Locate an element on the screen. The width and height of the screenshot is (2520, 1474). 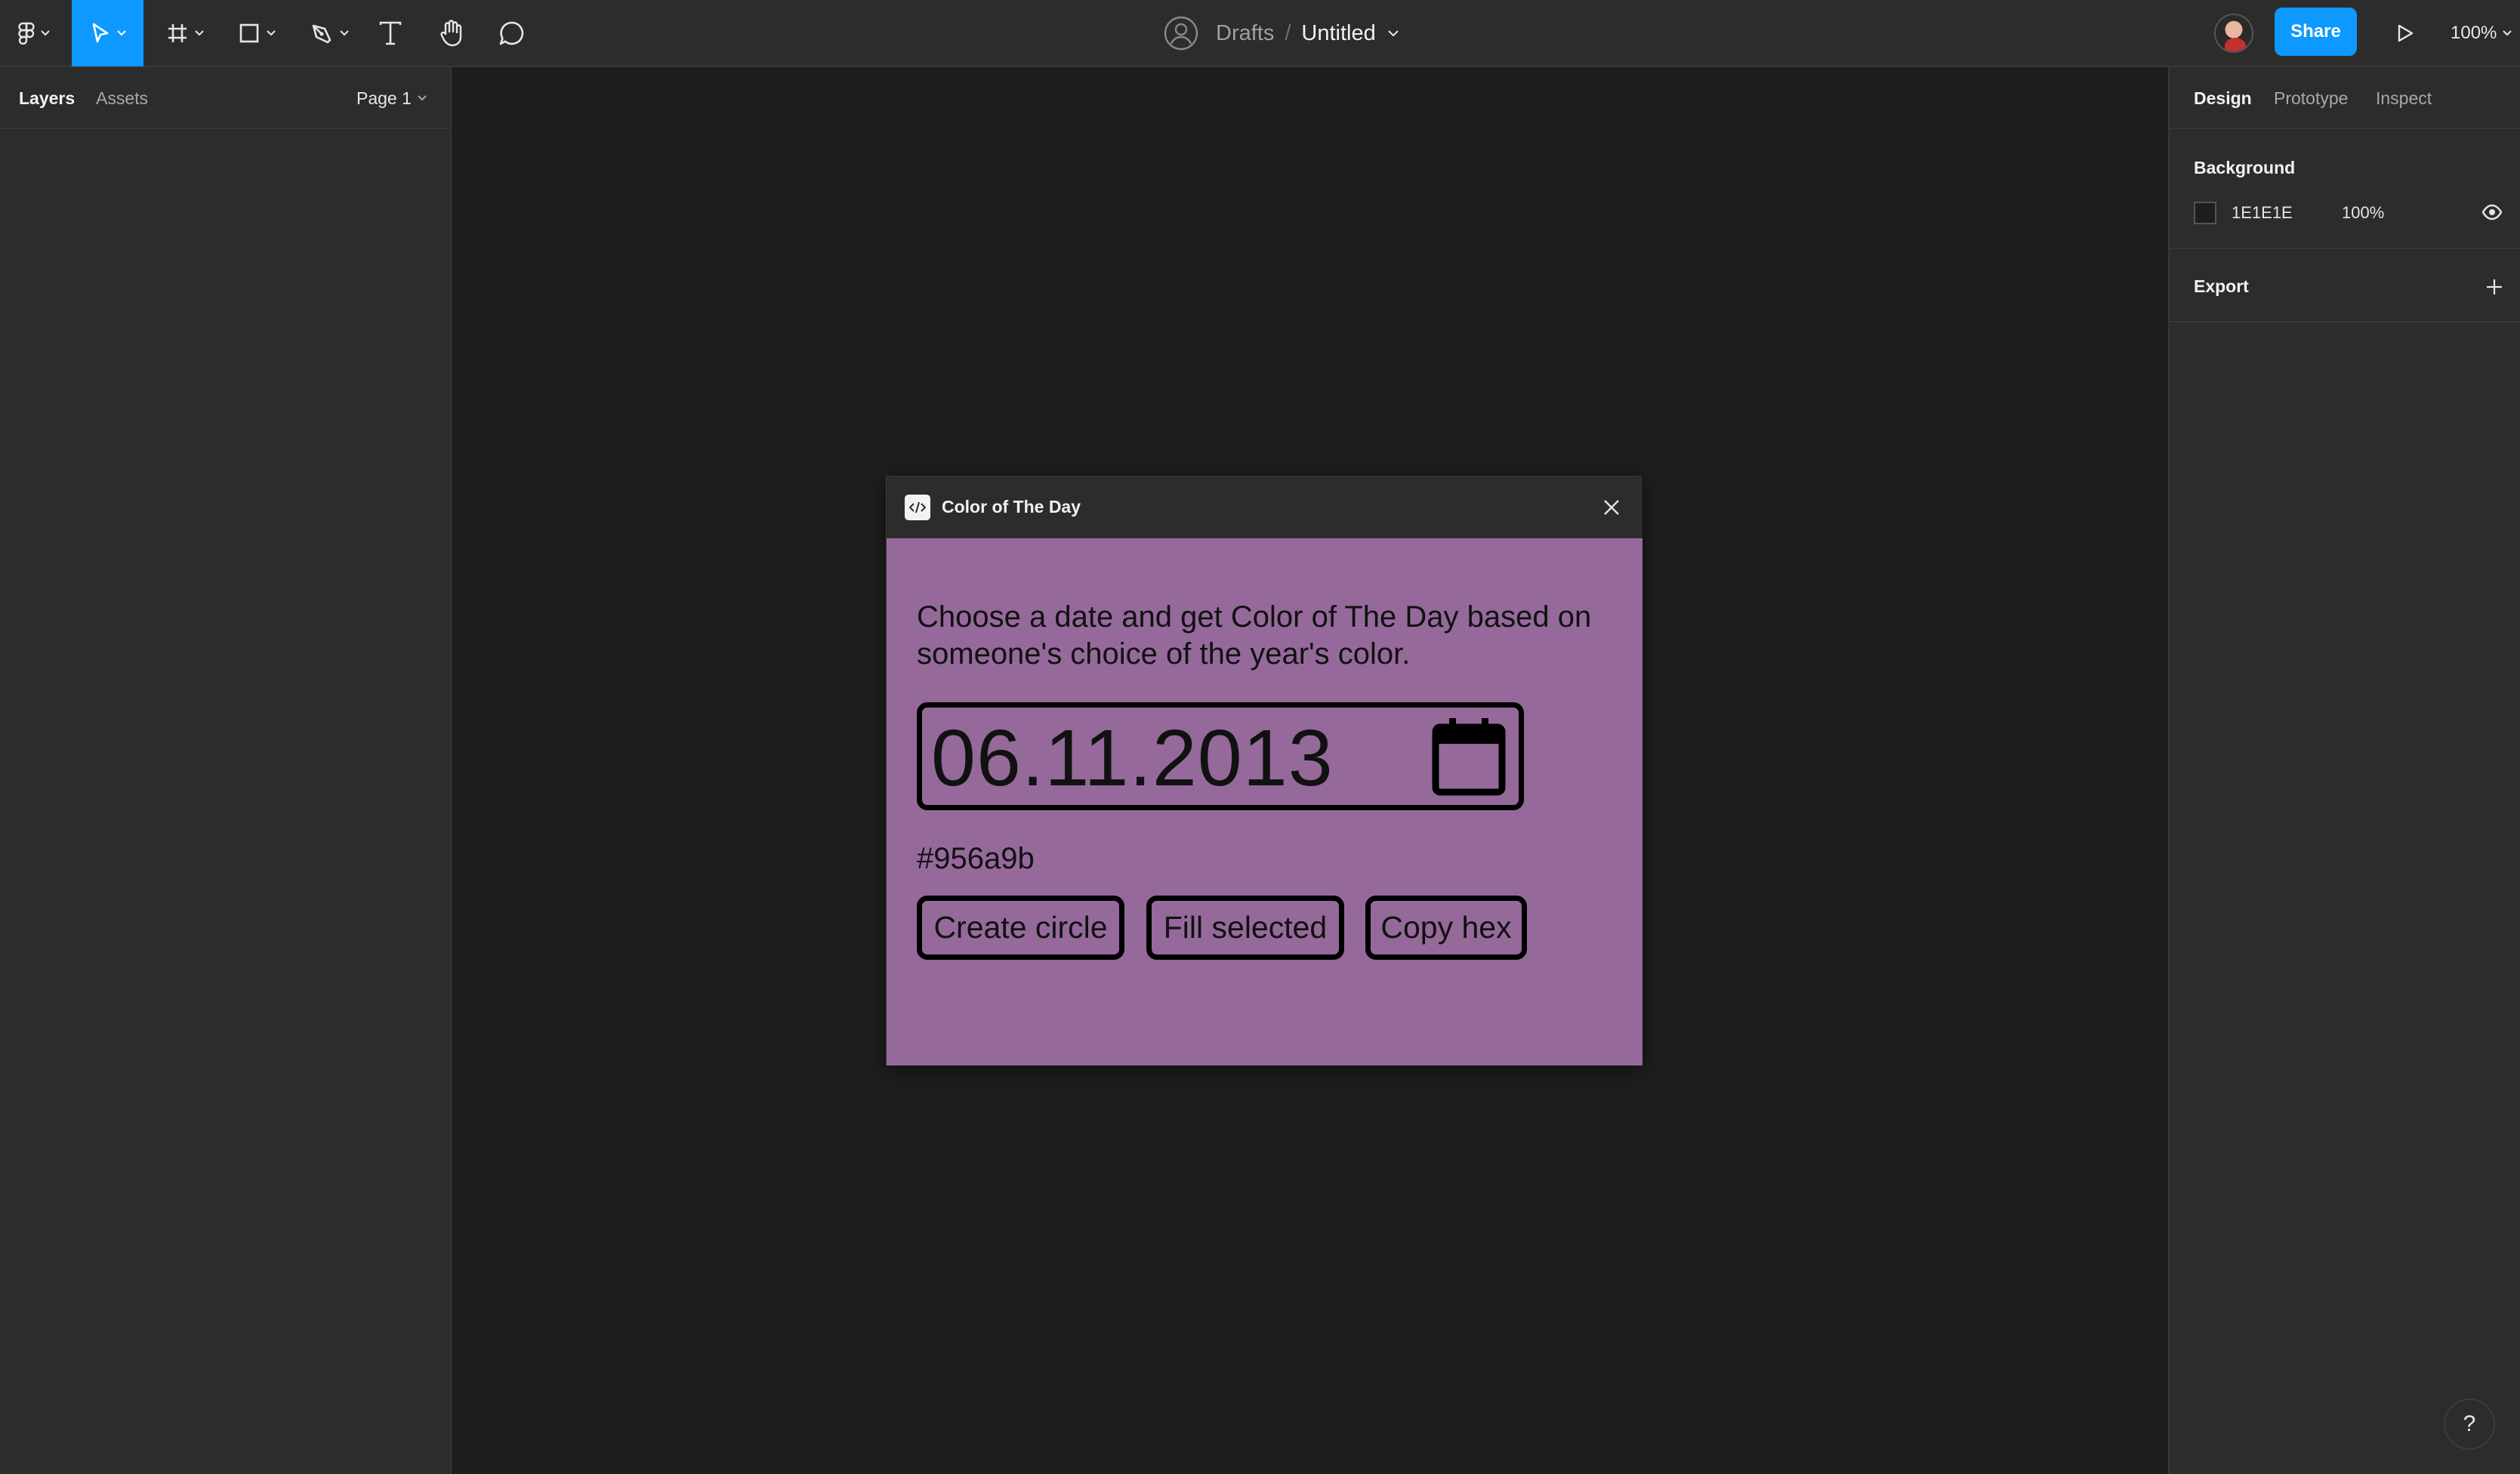
background-section: Background 1E1E1E 100% is located at coordinates (2345, 189).